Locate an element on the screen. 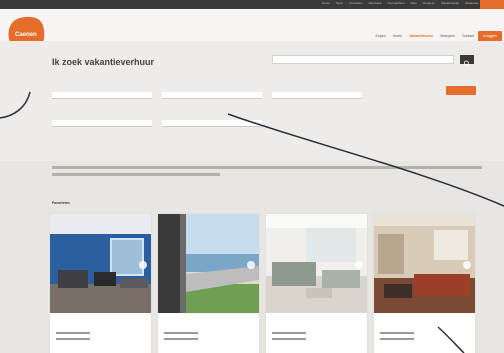 This screenshot has height=353, width=504. brand-logo-text: Caenen is located at coordinates (26, 35).